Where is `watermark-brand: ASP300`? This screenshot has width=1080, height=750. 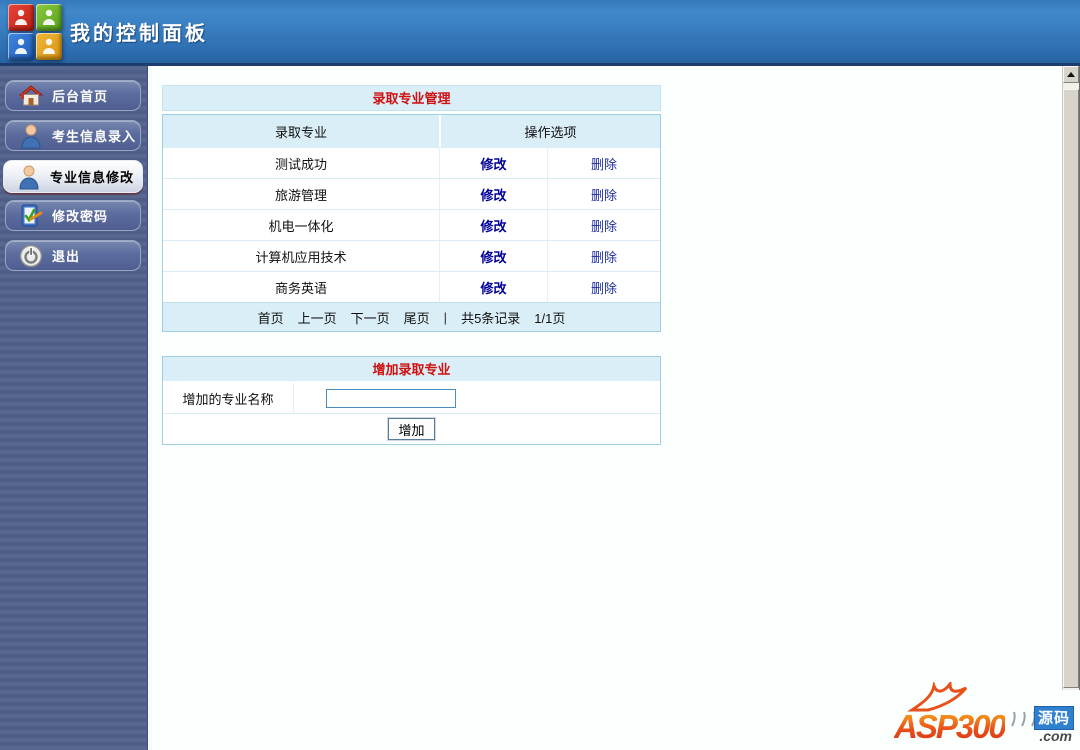 watermark-brand: ASP300 is located at coordinates (950, 726).